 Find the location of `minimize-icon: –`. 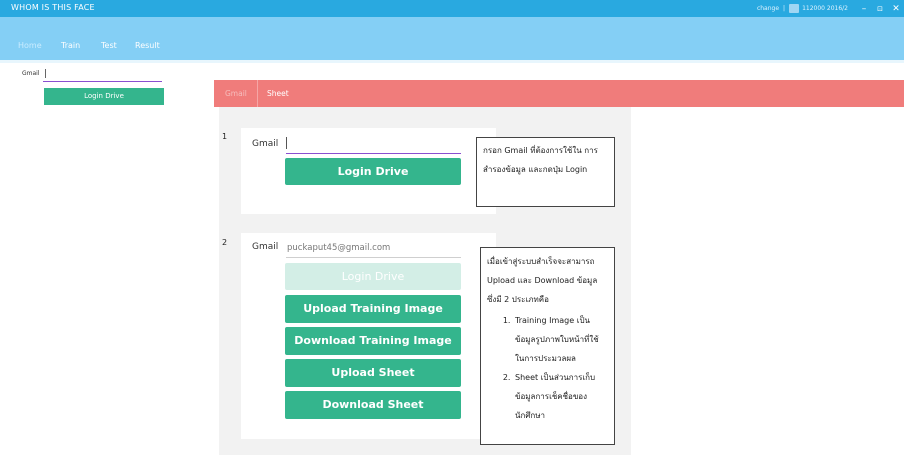

minimize-icon: – is located at coordinates (864, 9).